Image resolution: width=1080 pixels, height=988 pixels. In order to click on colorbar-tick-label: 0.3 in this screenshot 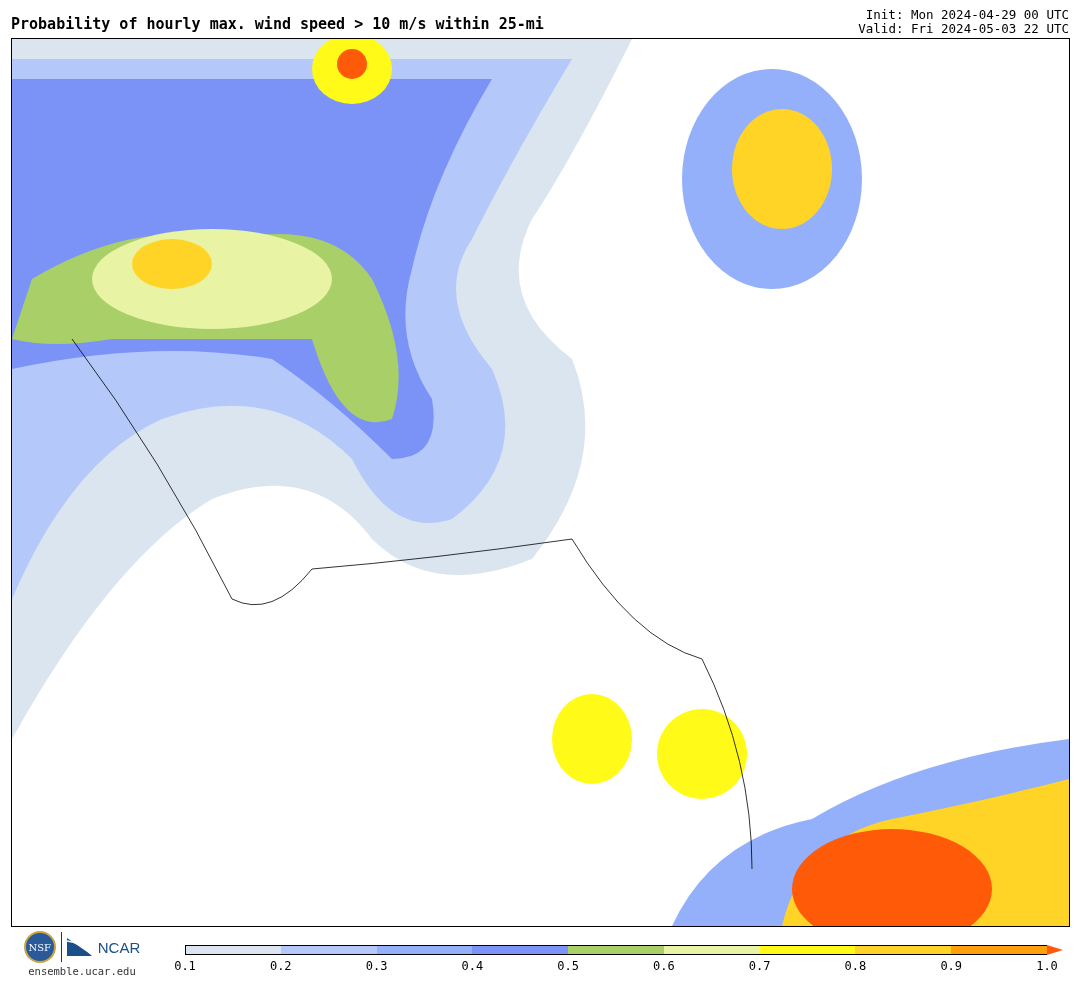, I will do `click(376, 966)`.